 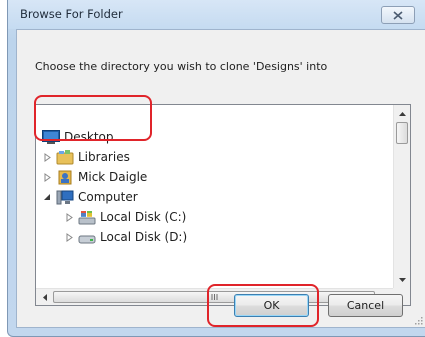 What do you see at coordinates (65, 177) in the screenshot?
I see `user-folder-icon` at bounding box center [65, 177].